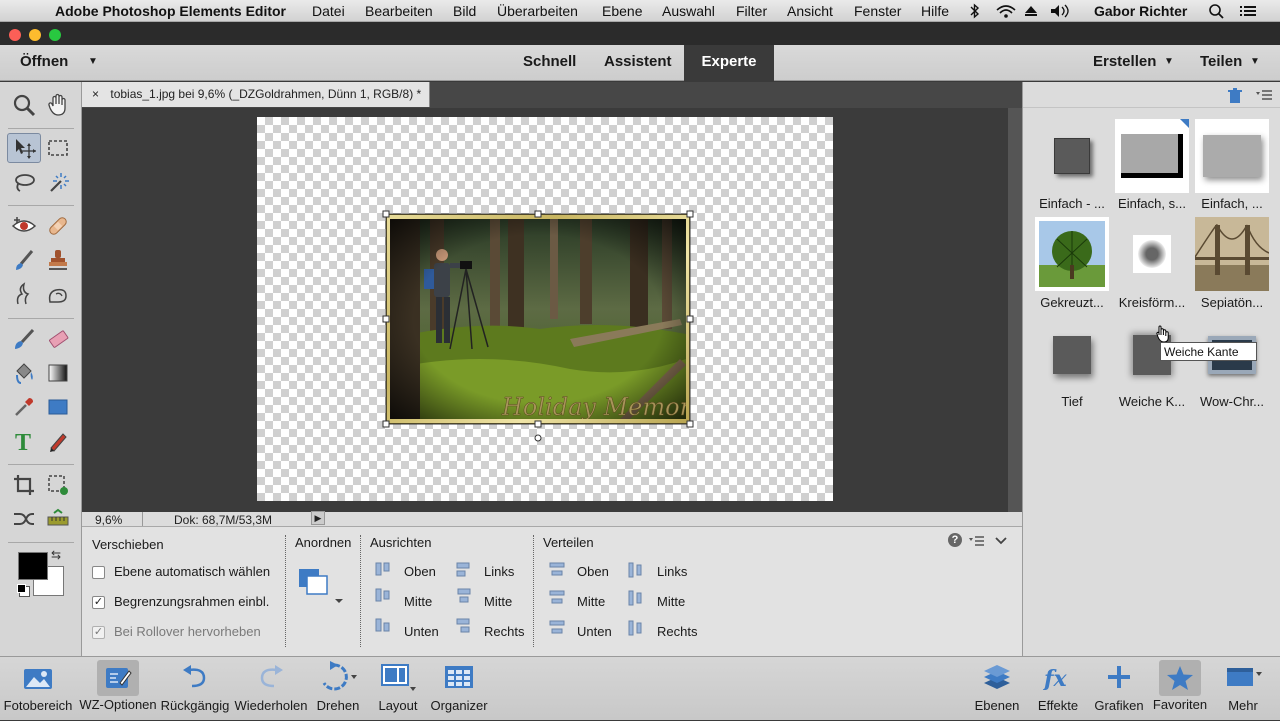 The height and width of the screenshot is (721, 1280). I want to click on align-bottom-icon, so click(378, 625).